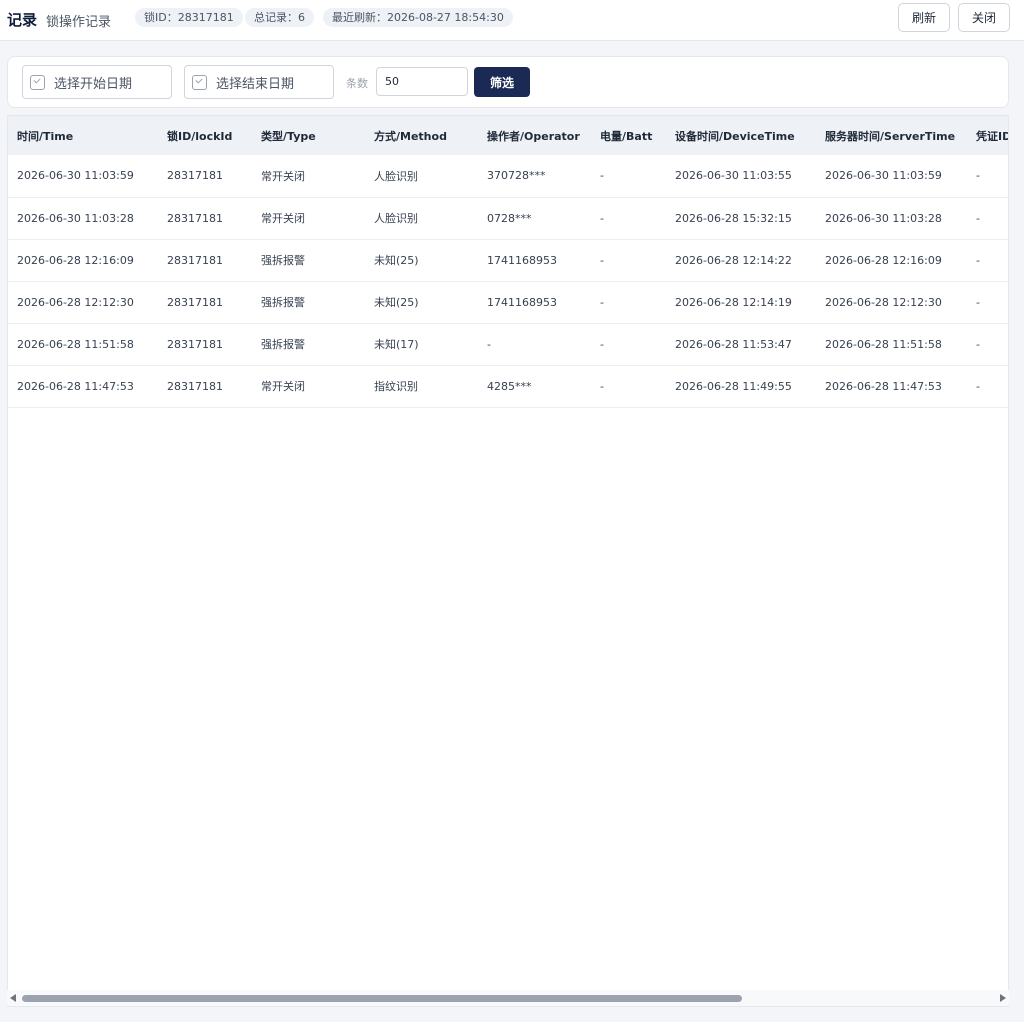 This screenshot has width=1024, height=1022. Describe the element at coordinates (422, 81) in the screenshot. I see `count-input` at that location.